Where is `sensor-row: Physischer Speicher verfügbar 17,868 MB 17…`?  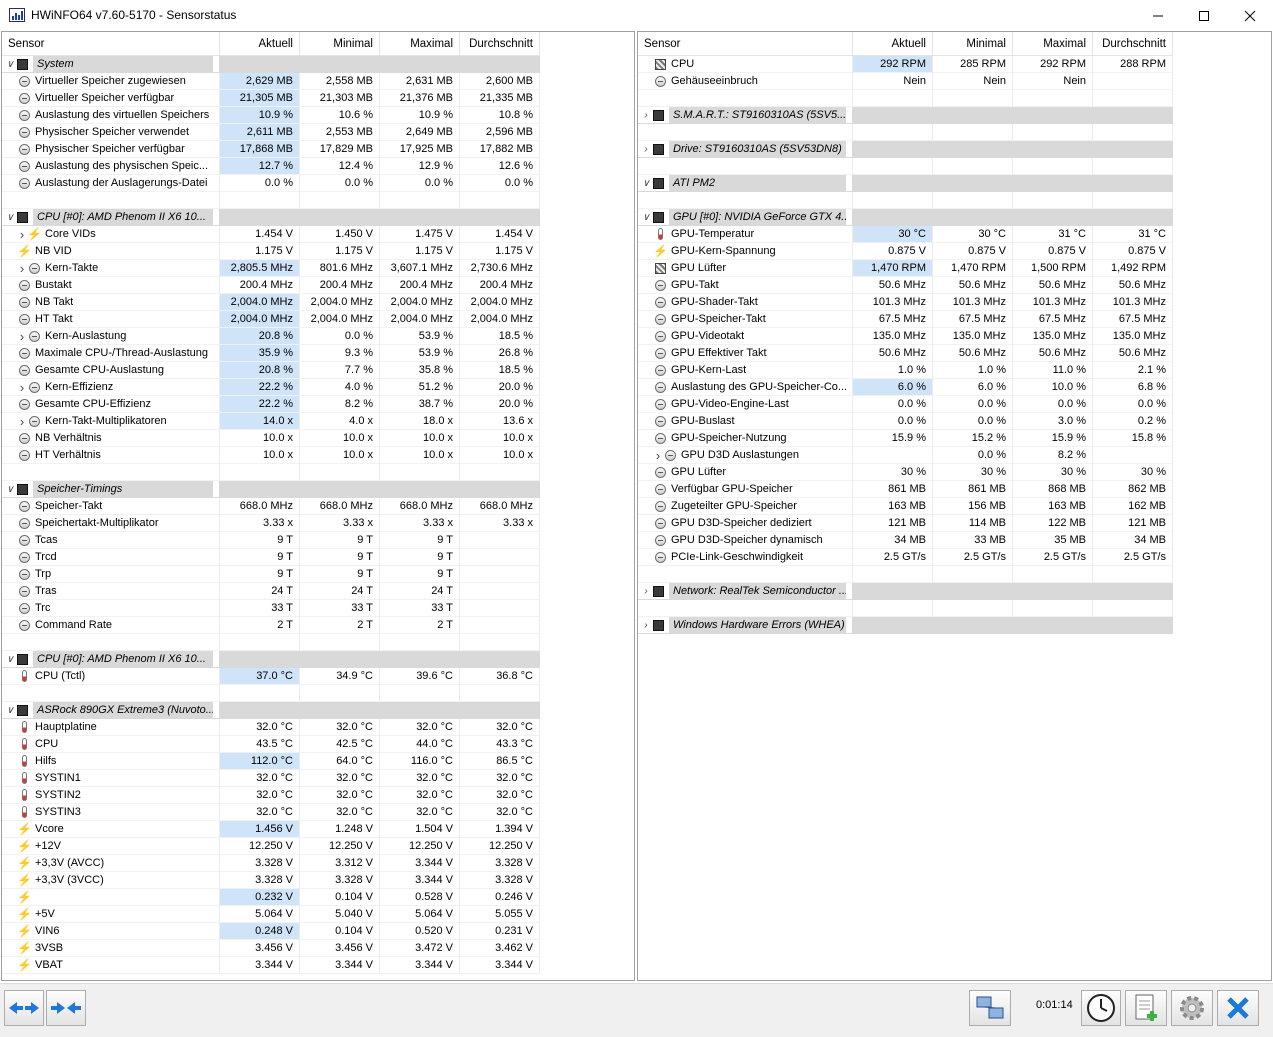
sensor-row: Physischer Speicher verfügbar 17,868 MB 17… is located at coordinates (271, 149).